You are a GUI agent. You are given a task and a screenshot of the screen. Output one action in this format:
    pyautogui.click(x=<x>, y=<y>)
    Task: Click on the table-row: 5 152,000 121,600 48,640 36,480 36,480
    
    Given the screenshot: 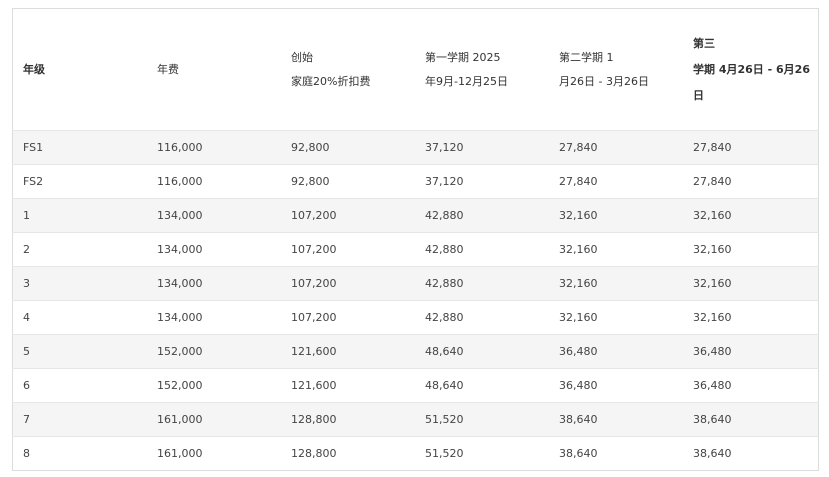 What is the action you would take?
    pyautogui.click(x=415, y=351)
    